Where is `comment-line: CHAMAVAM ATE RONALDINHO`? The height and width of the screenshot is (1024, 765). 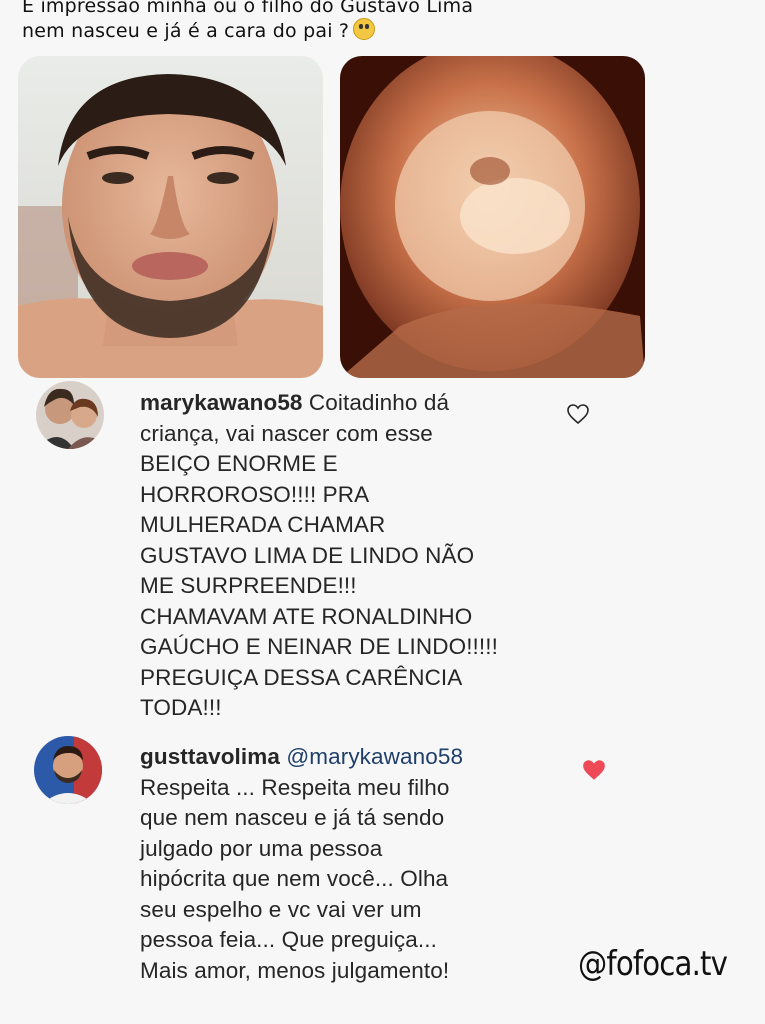 comment-line: CHAMAVAM ATE RONALDINHO is located at coordinates (306, 616).